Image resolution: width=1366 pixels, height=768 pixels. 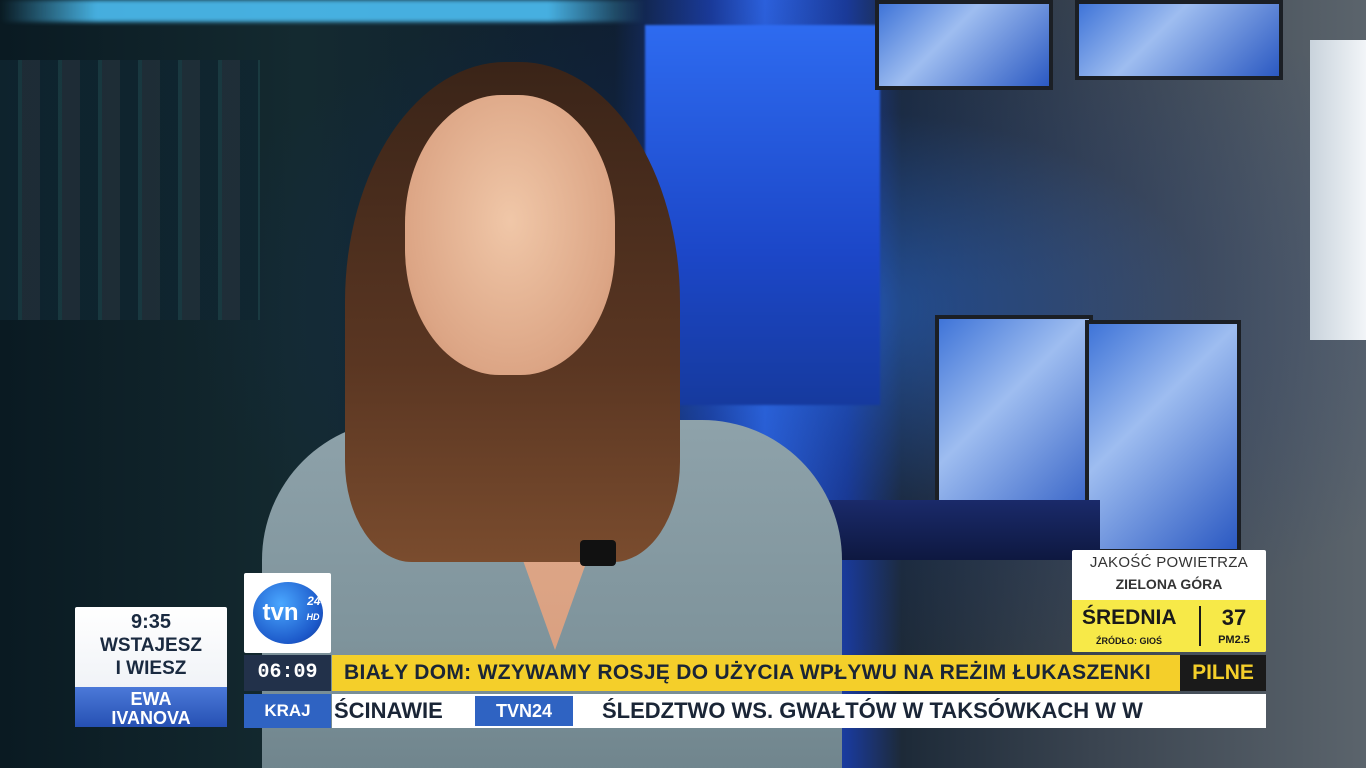 I want to click on host-name-line1: EWA, so click(x=151, y=699).